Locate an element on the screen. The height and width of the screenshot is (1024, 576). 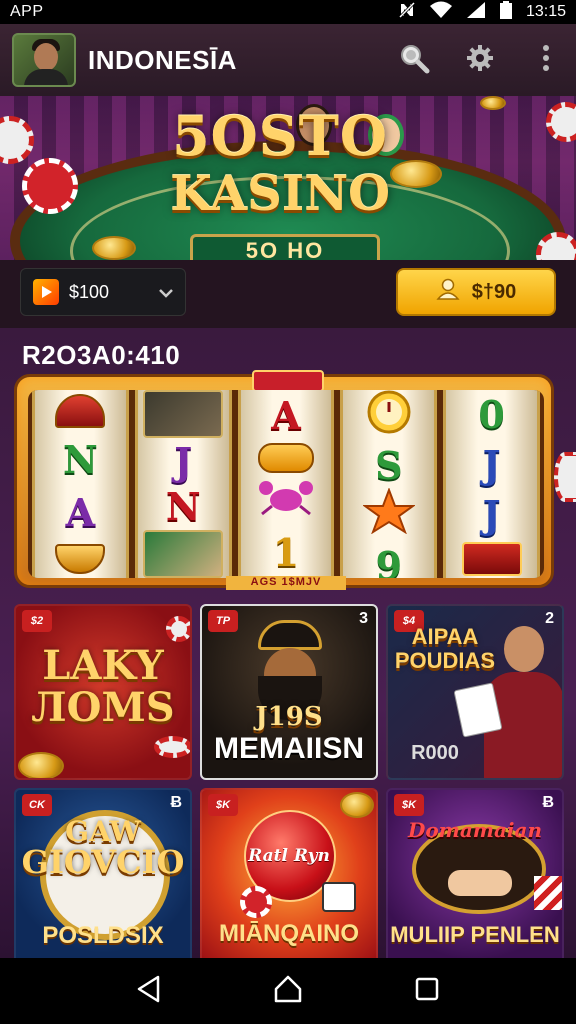
character-photo-icon is located at coordinates (183, 414).